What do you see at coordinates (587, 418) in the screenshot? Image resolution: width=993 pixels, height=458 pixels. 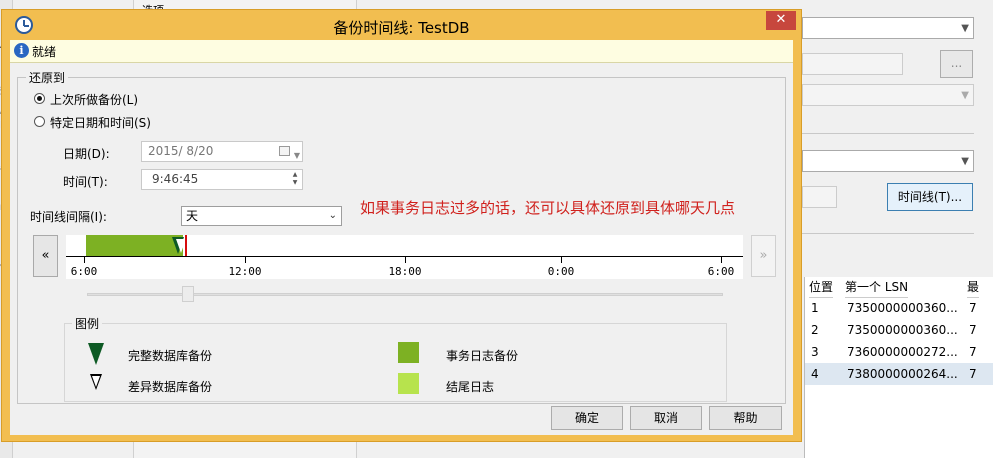 I see `ok-button: 确定` at bounding box center [587, 418].